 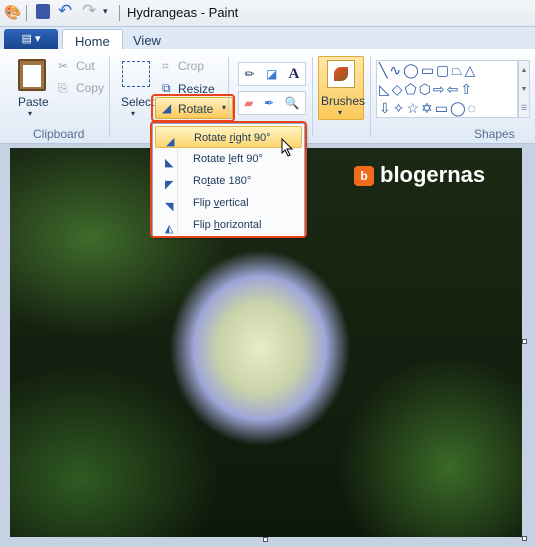 I want to click on brushes-button: Brushes ▾, so click(x=341, y=88).